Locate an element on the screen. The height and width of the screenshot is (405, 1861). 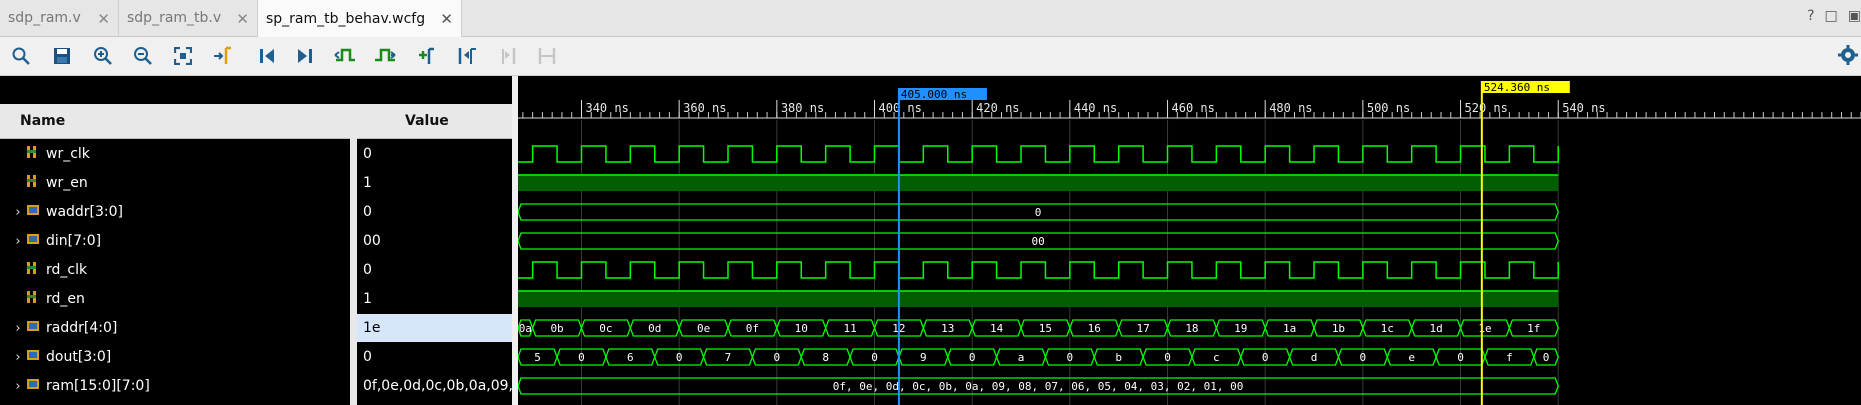
bus-value-label: 6 is located at coordinates (630, 357).